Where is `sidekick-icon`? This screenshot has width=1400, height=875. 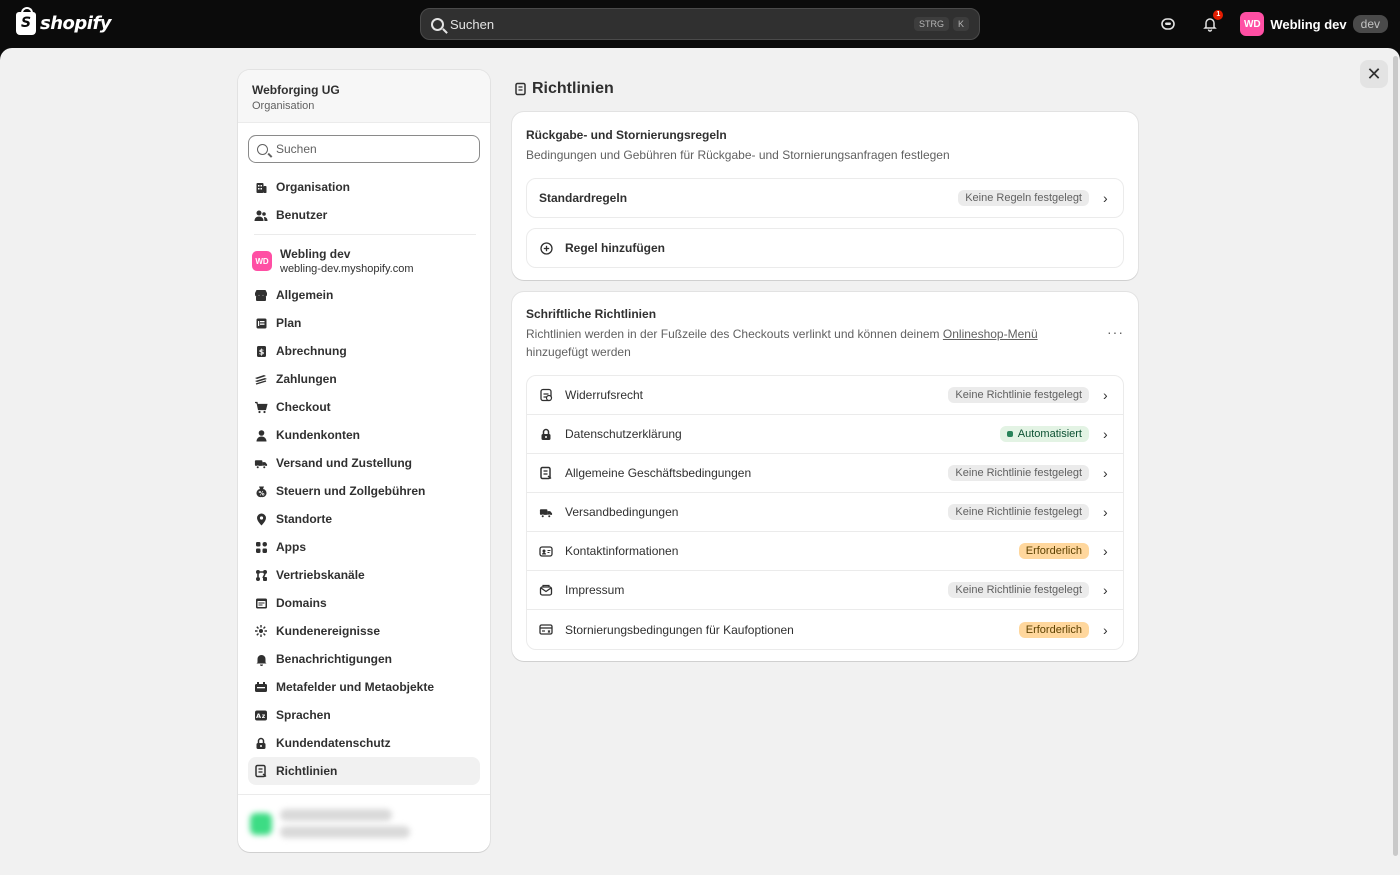
sidekick-icon is located at coordinates (1168, 24).